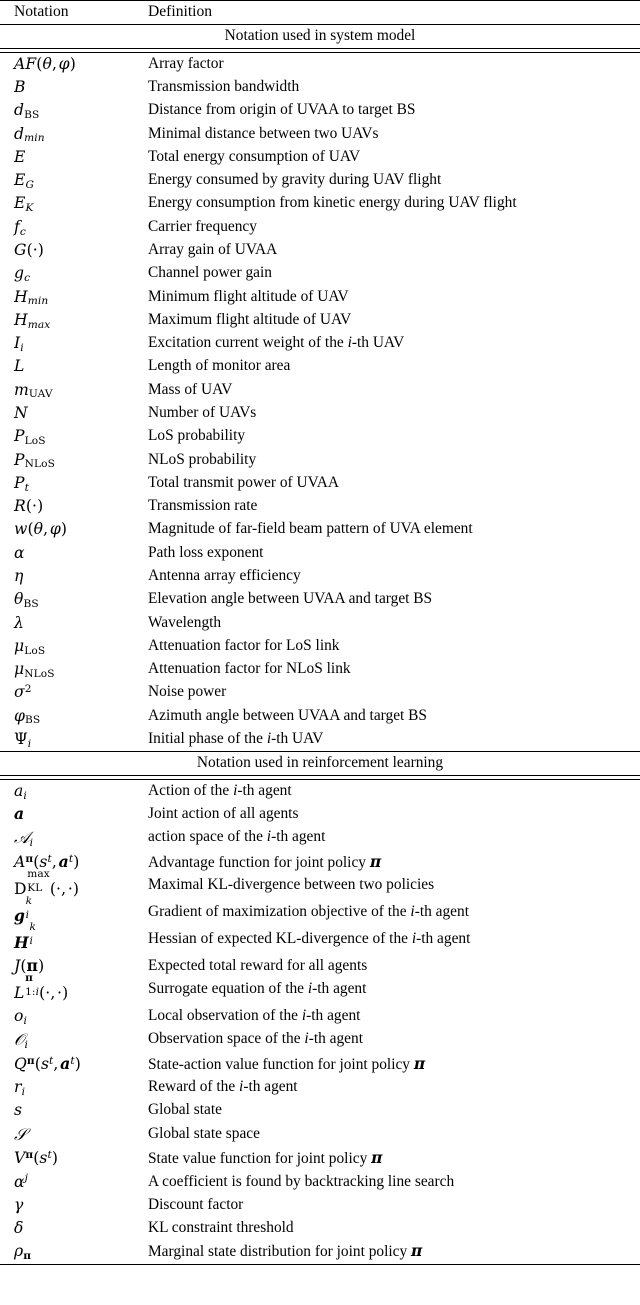 Image resolution: width=640 pixels, height=1305 pixels. Describe the element at coordinates (20, 87) in the screenshot. I see `notation-cell: B` at that location.